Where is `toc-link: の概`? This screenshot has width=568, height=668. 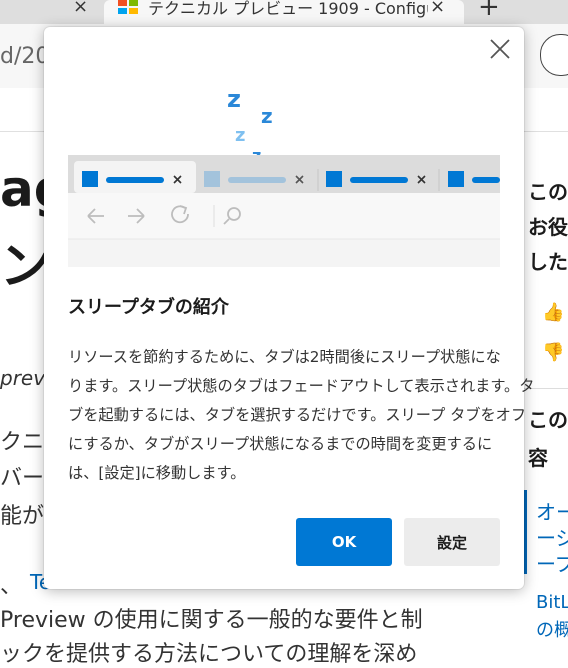
toc-link: の概 is located at coordinates (552, 629).